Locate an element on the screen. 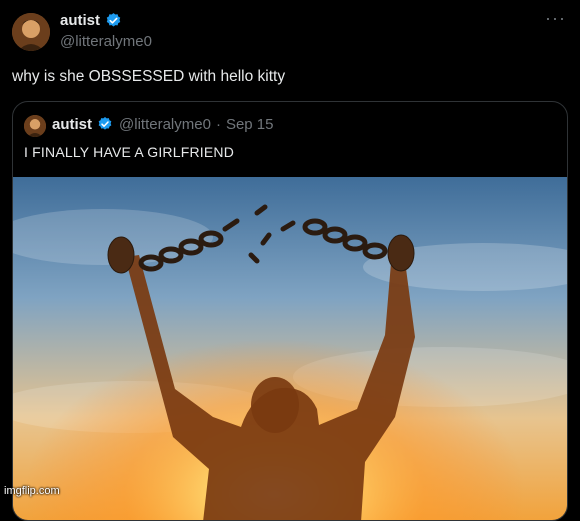 This screenshot has width=580, height=521. author-handle: @litteralyme0 is located at coordinates (106, 41).